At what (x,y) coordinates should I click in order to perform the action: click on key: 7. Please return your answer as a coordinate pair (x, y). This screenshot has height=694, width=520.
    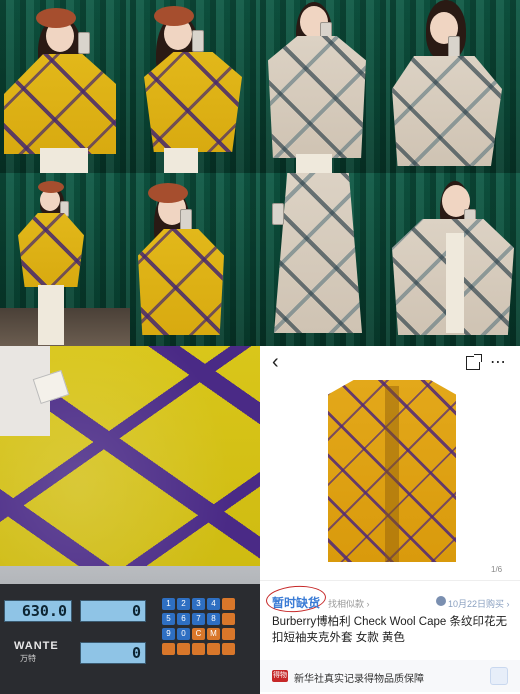
    Looking at the image, I should click on (198, 619).